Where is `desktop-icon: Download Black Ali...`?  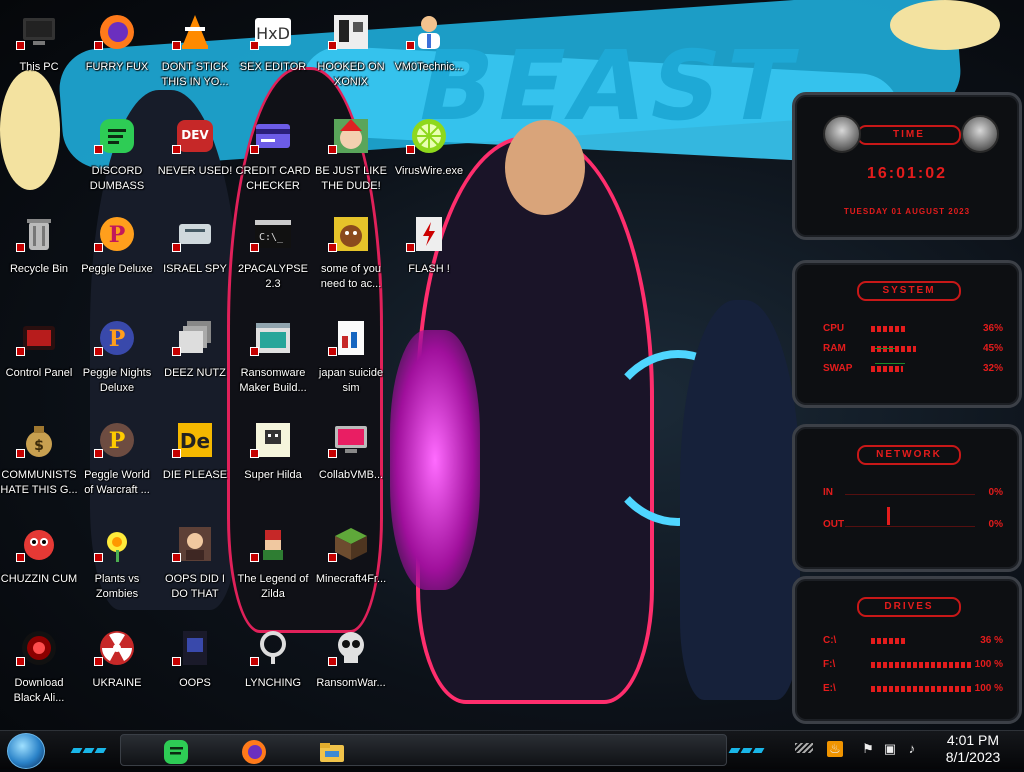
desktop-icon: Download Black Ali... is located at coordinates (39, 674).